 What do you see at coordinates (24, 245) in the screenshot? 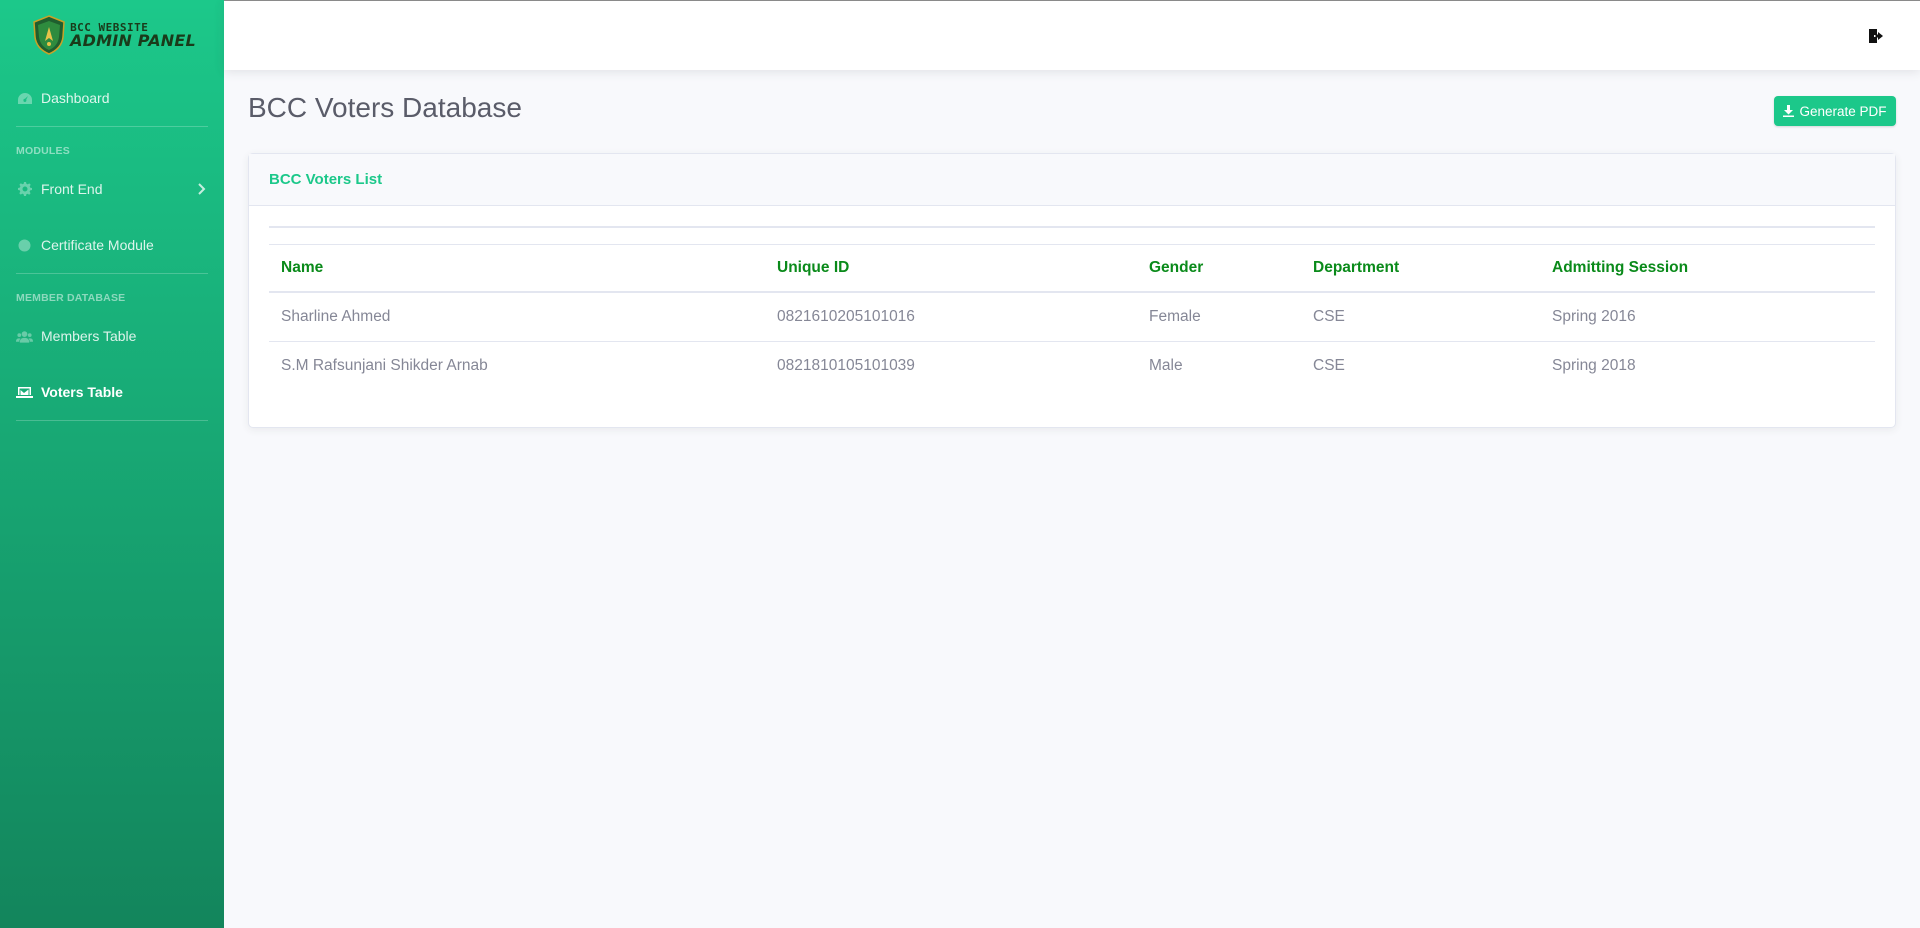
I see `circle-icon` at bounding box center [24, 245].